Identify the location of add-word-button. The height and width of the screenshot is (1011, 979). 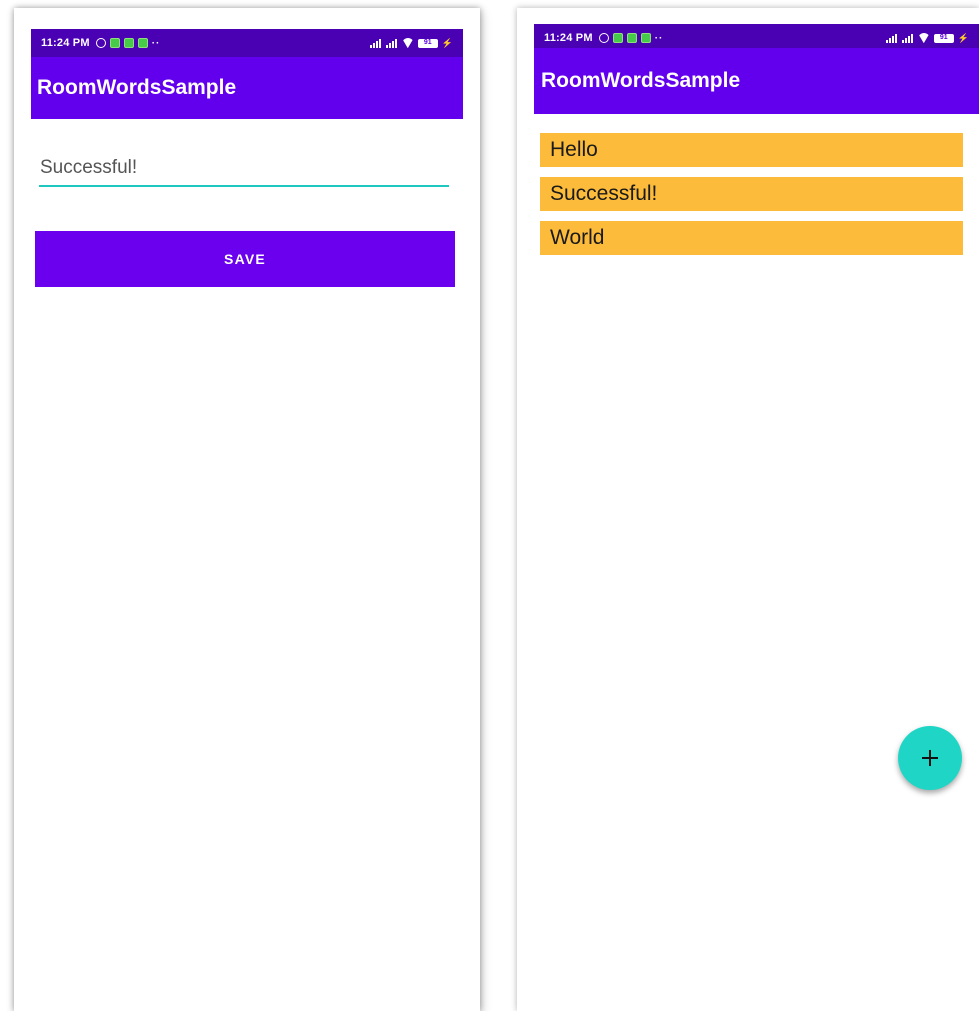
(930, 758).